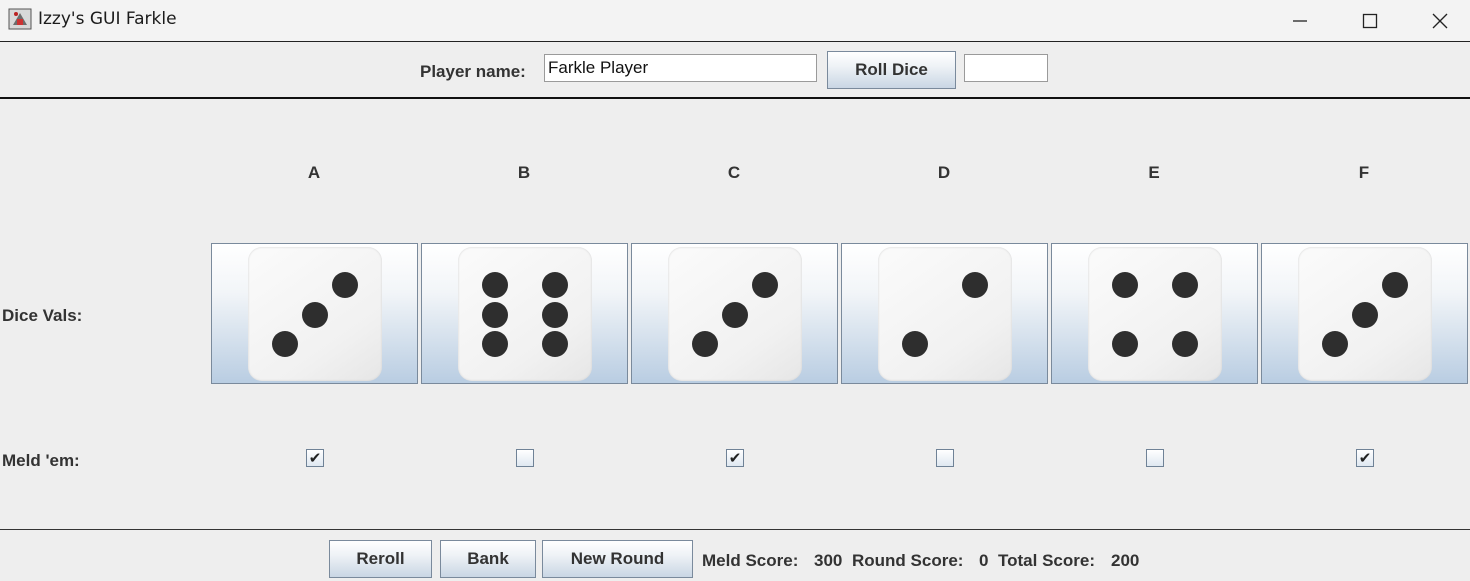 This screenshot has height=581, width=1470. I want to click on meld-checkbox-f: ✔, so click(1365, 458).